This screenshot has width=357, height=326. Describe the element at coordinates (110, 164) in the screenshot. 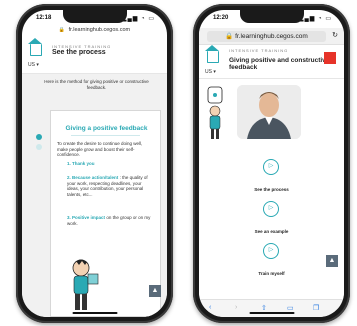

I see `point-item: 1. Thank you` at that location.